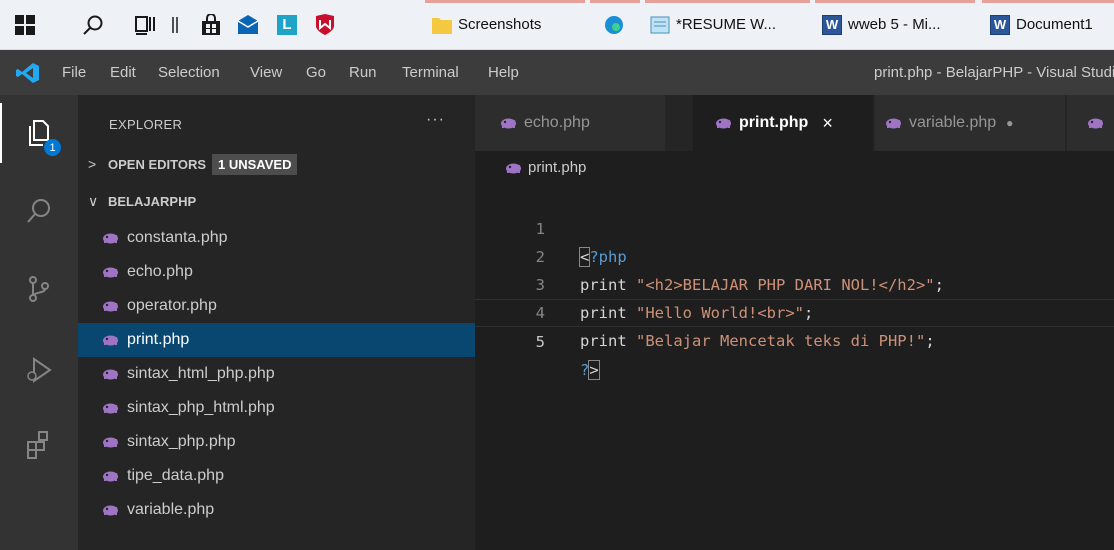 This screenshot has height=550, width=1114. What do you see at coordinates (181, 441) in the screenshot?
I see `file-label: sintax_php.php` at bounding box center [181, 441].